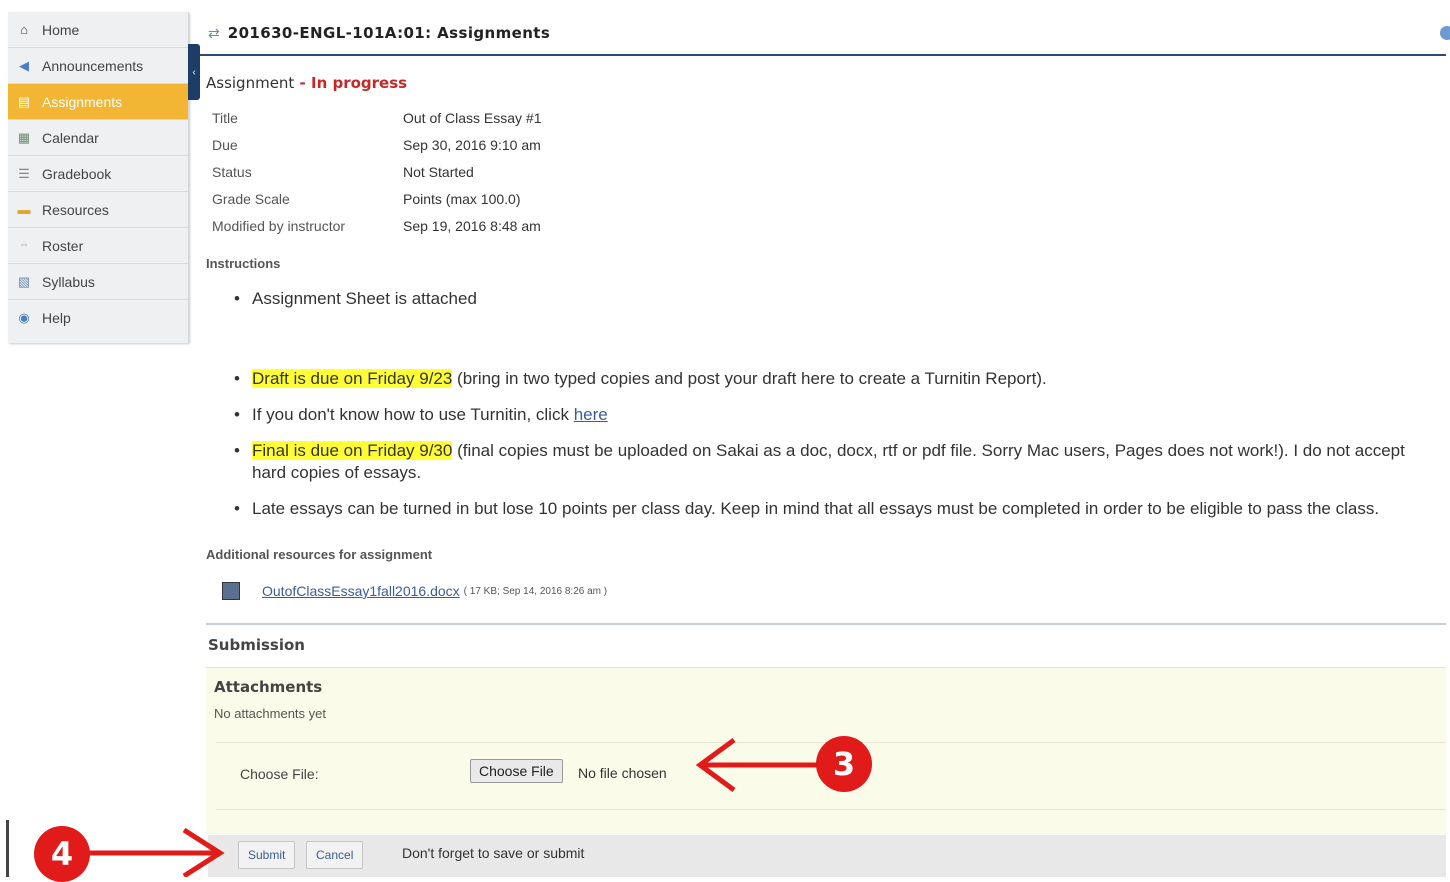  Describe the element at coordinates (225, 117) in the screenshot. I see `detail-key: Title` at that location.